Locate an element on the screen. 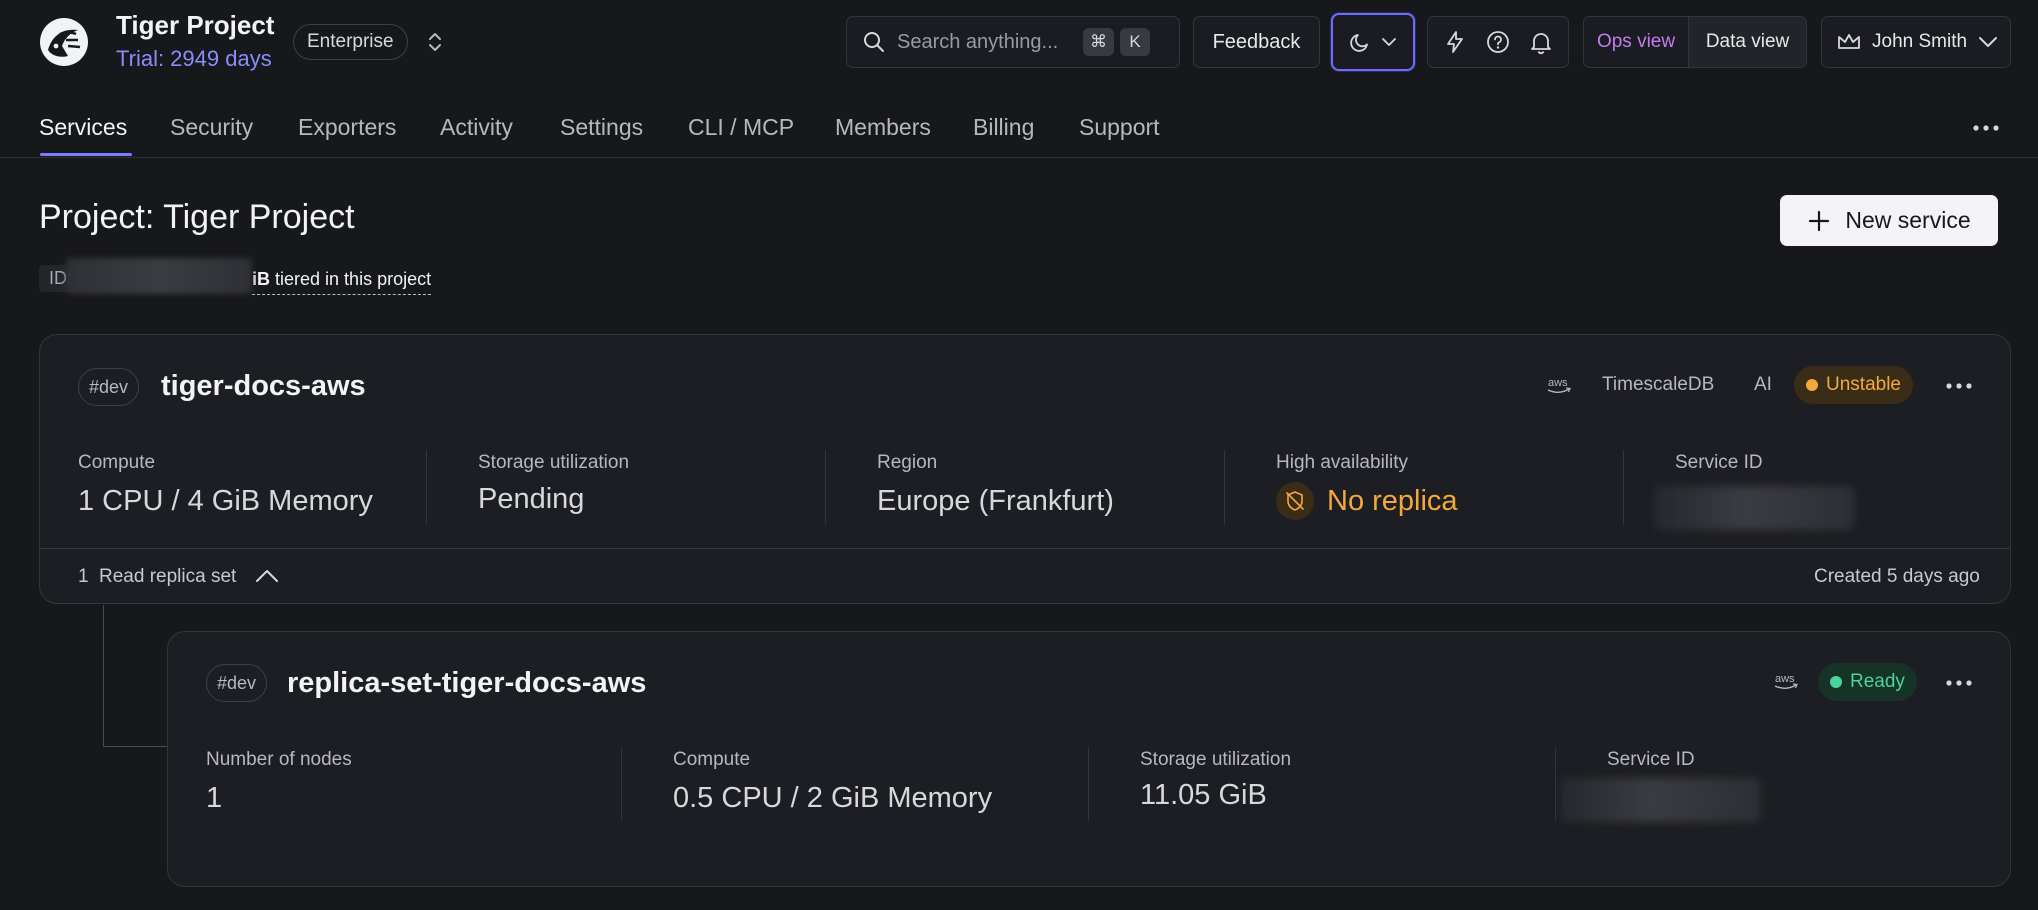  plus-icon is located at coordinates (1819, 221).